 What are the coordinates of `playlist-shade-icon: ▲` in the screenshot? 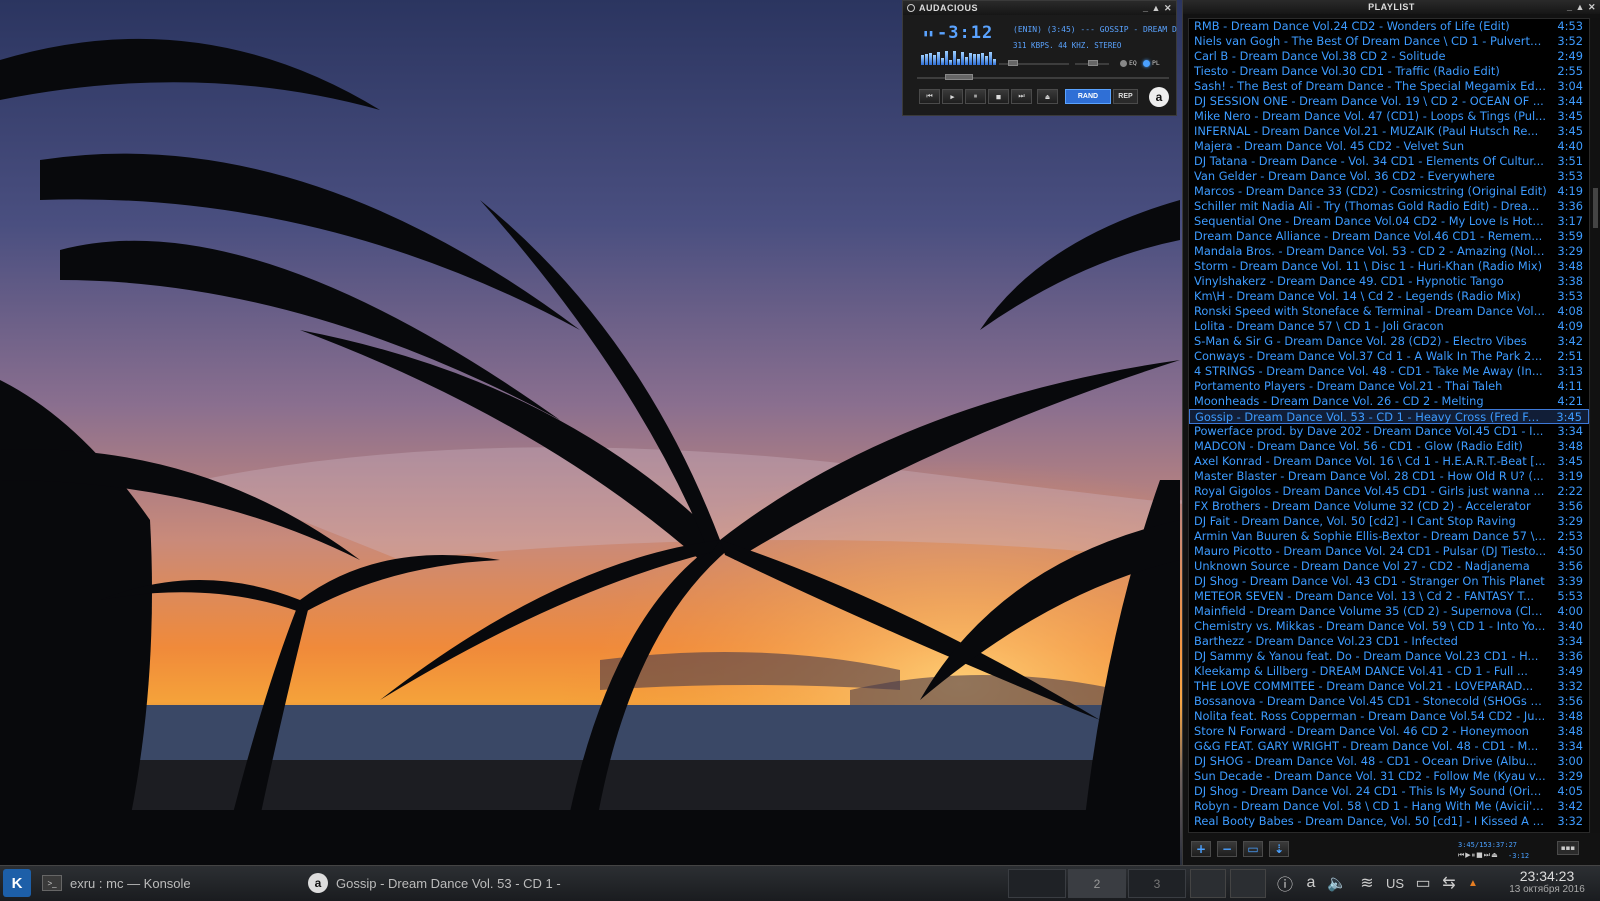 It's located at (1580, 7).